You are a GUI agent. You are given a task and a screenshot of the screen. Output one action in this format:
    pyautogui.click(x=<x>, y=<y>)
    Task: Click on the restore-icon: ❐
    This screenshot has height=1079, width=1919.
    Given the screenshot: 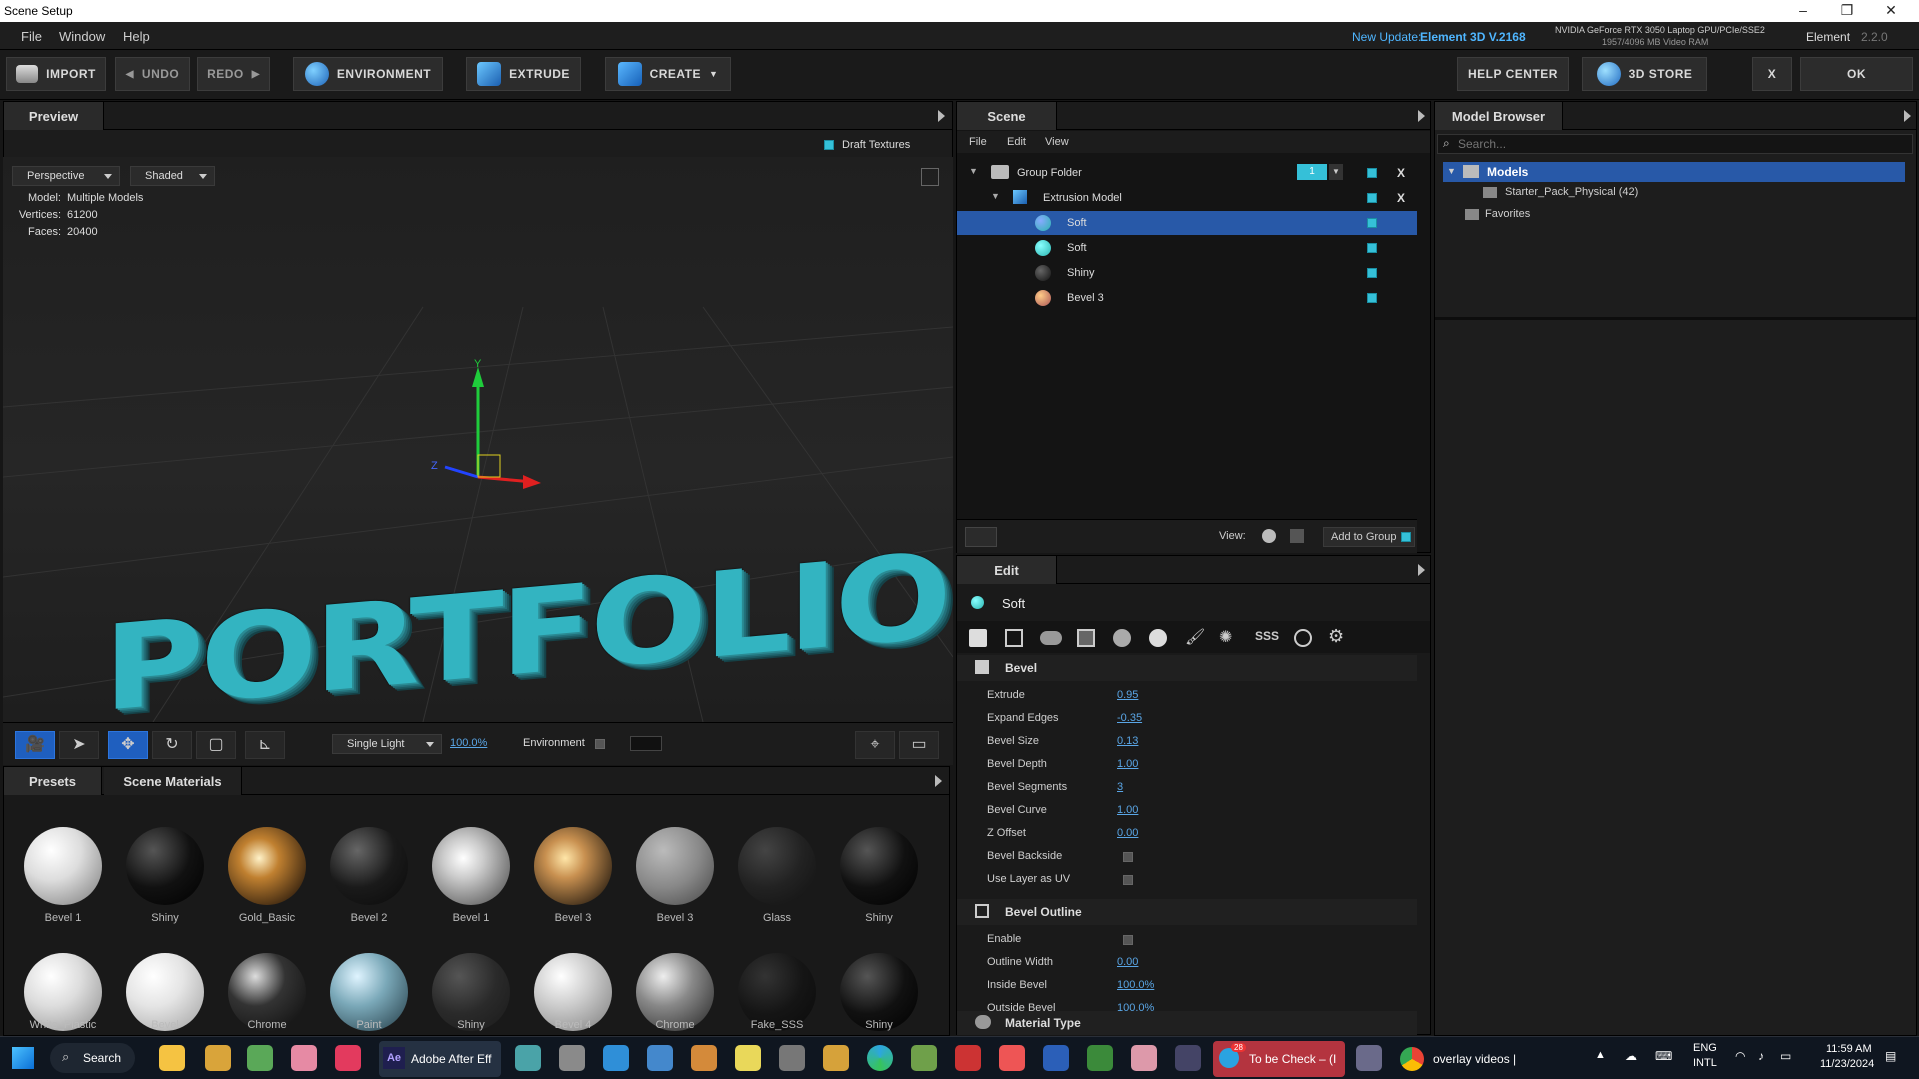 What is the action you would take?
    pyautogui.click(x=1847, y=11)
    